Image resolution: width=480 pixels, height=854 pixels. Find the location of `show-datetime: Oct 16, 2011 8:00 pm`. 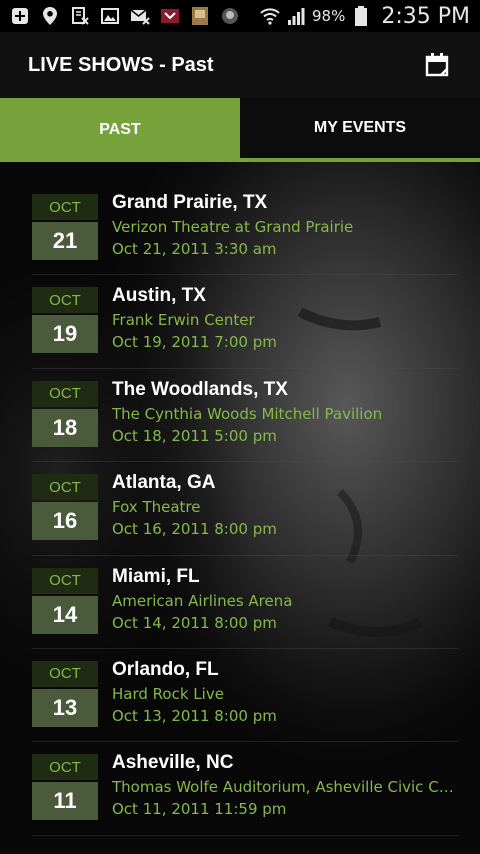

show-datetime: Oct 16, 2011 8:00 pm is located at coordinates (194, 529).